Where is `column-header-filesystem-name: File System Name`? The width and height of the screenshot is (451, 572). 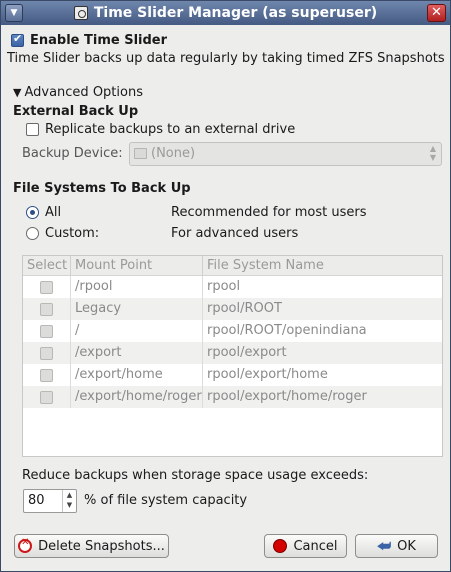
column-header-filesystem-name: File System Name is located at coordinates (322, 266).